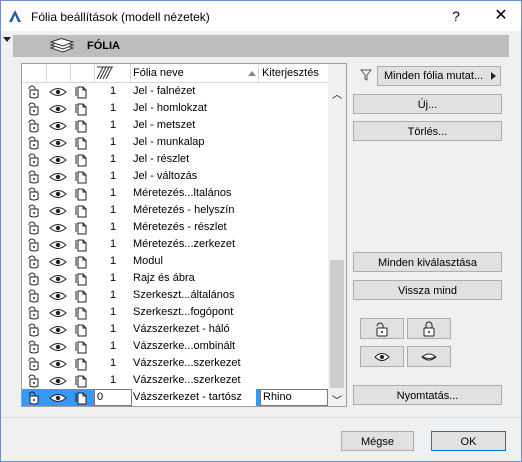 The height and width of the screenshot is (462, 522). I want to click on revert-all-button: Vissza mind, so click(427, 290).